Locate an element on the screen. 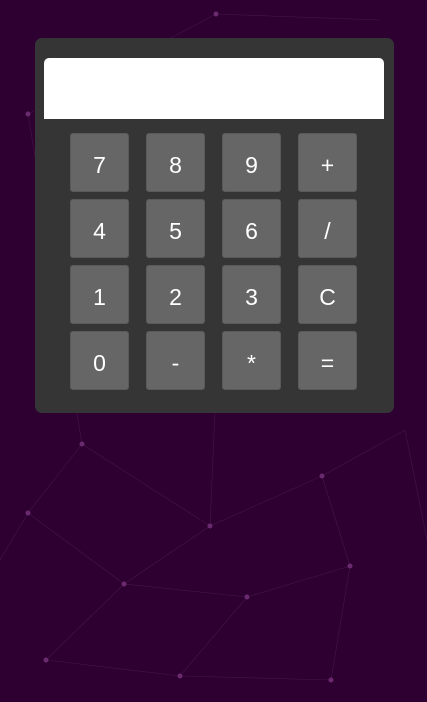  key-divide-button: / is located at coordinates (327, 228).